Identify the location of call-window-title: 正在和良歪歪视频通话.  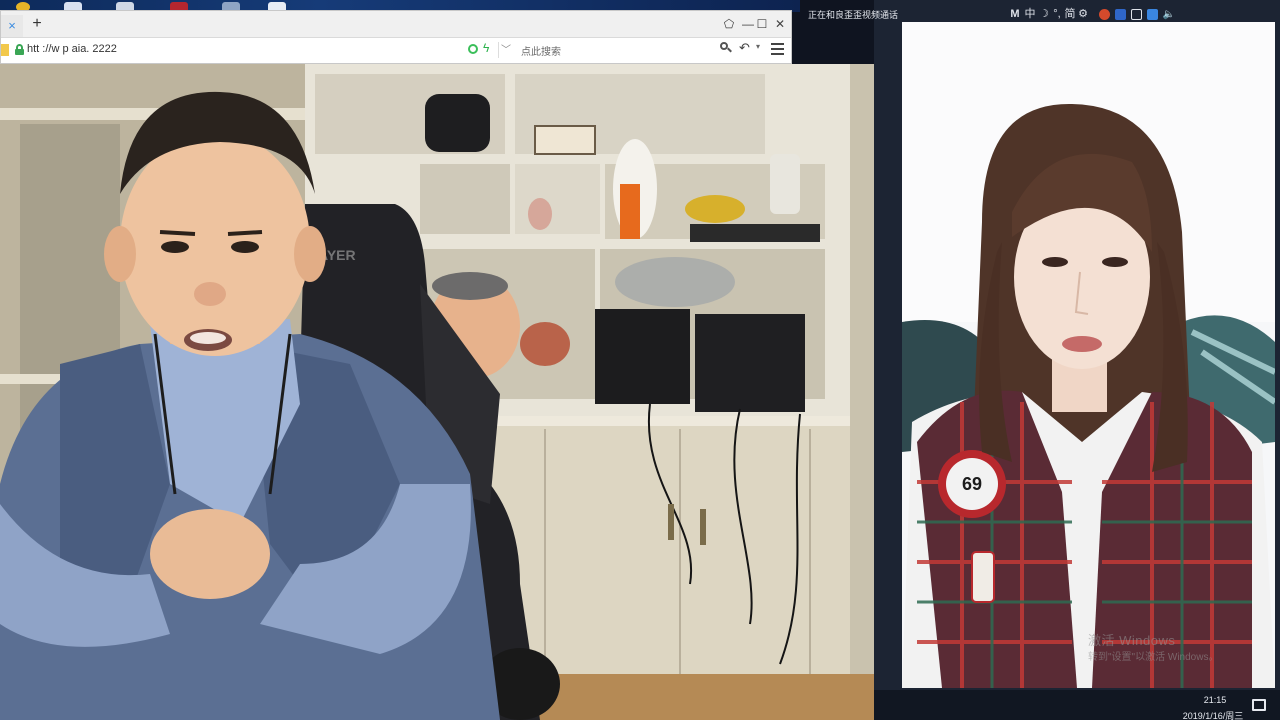
(853, 15).